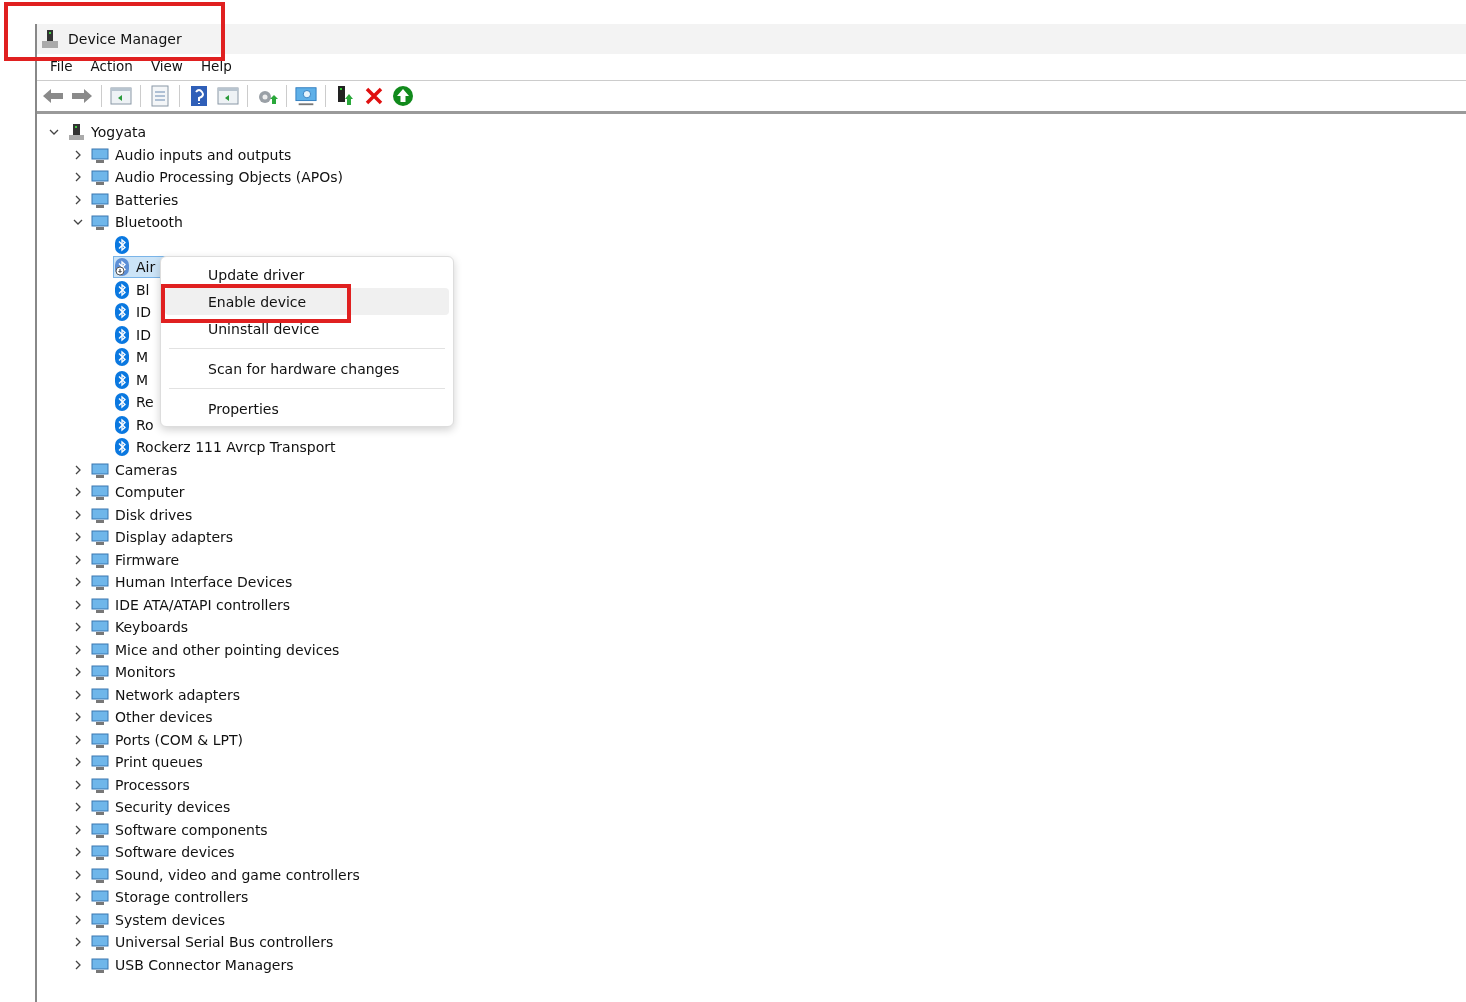 The height and width of the screenshot is (1002, 1466). What do you see at coordinates (149, 222) in the screenshot?
I see `tree-item: Bluetooth` at bounding box center [149, 222].